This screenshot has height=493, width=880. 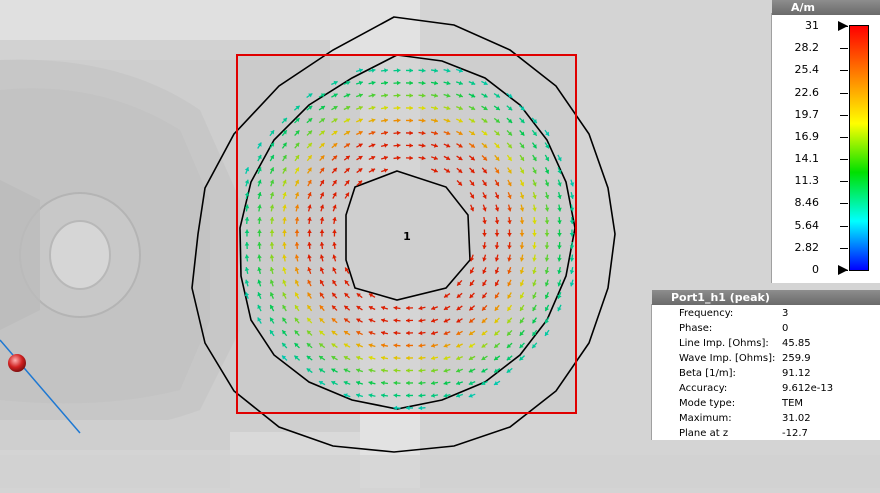 What do you see at coordinates (807, 159) in the screenshot?
I see `legend-tick-label: 14.1` at bounding box center [807, 159].